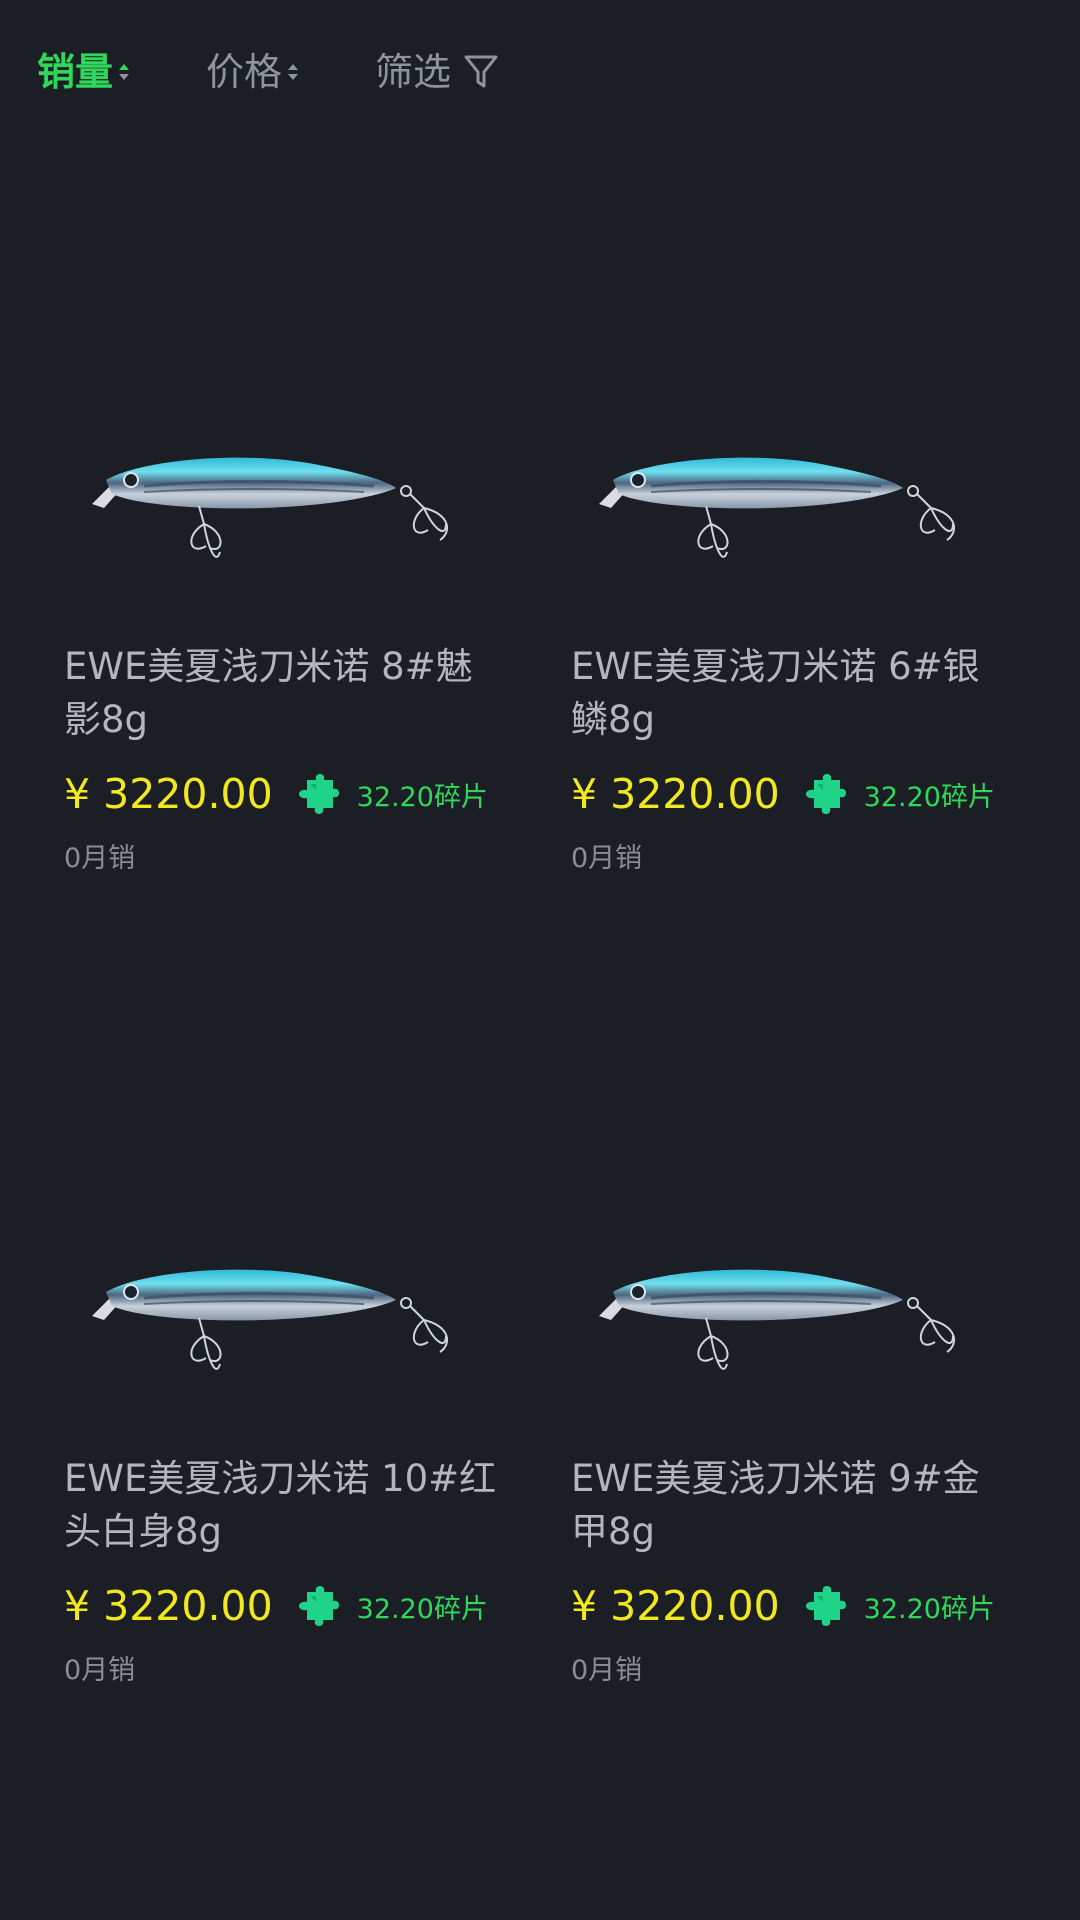  I want to click on sort-by-price-button: 价格, so click(252, 72).